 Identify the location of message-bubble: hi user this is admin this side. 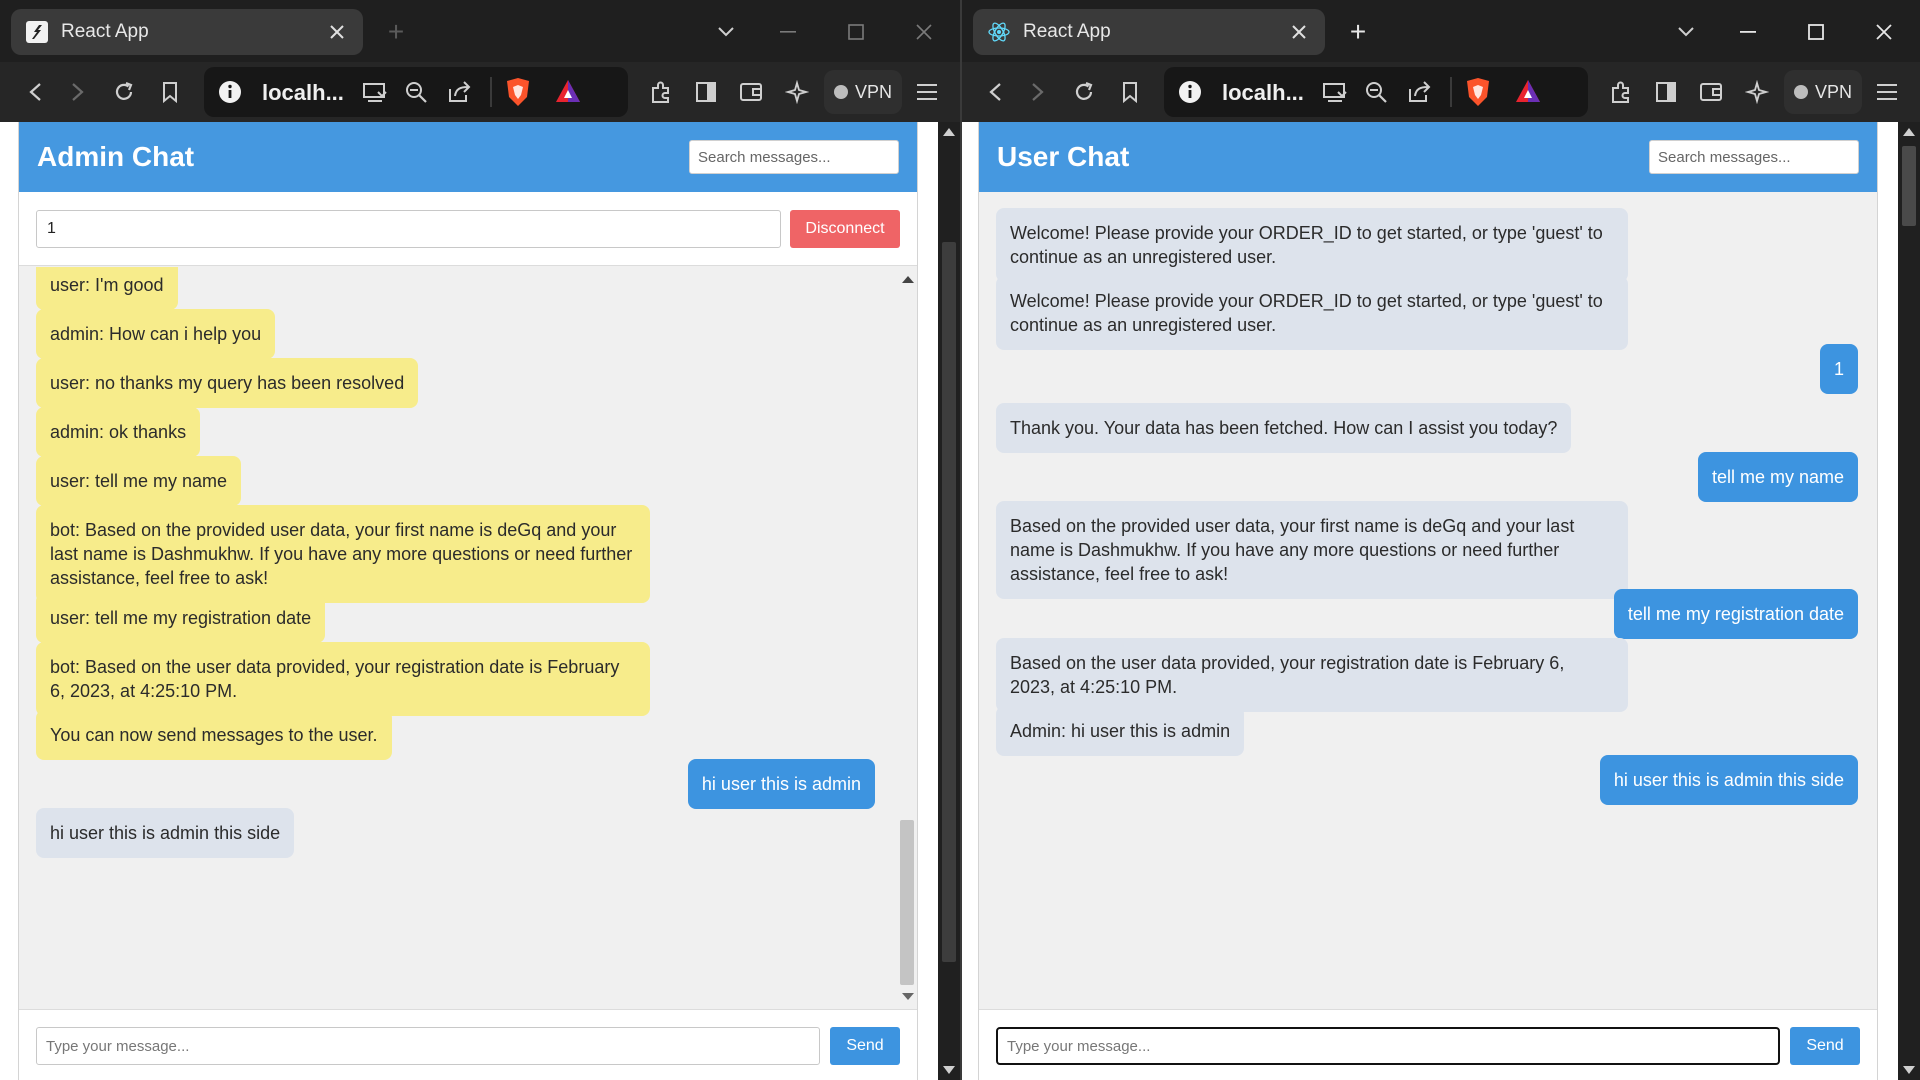
(165, 833).